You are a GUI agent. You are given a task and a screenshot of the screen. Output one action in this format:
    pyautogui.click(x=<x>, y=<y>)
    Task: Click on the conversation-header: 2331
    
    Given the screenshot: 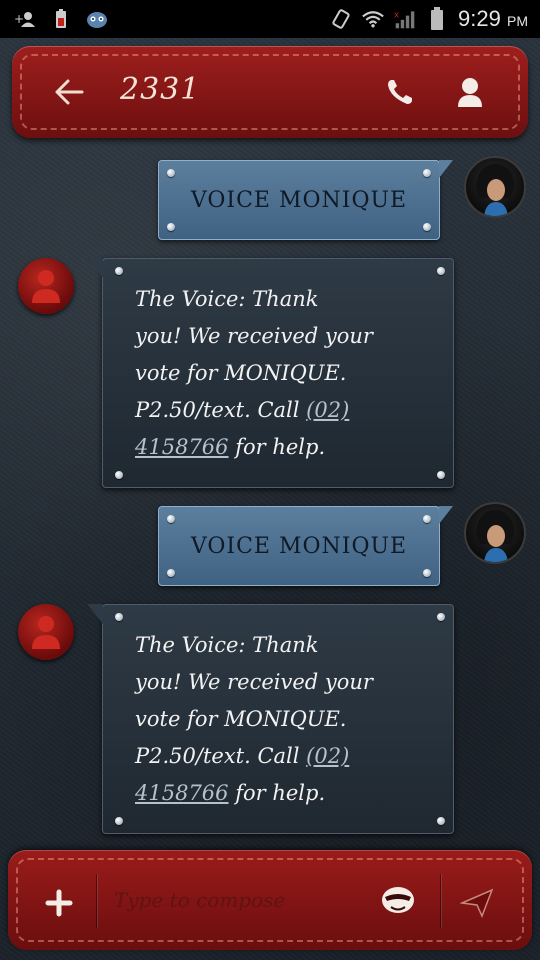 What is the action you would take?
    pyautogui.click(x=270, y=92)
    